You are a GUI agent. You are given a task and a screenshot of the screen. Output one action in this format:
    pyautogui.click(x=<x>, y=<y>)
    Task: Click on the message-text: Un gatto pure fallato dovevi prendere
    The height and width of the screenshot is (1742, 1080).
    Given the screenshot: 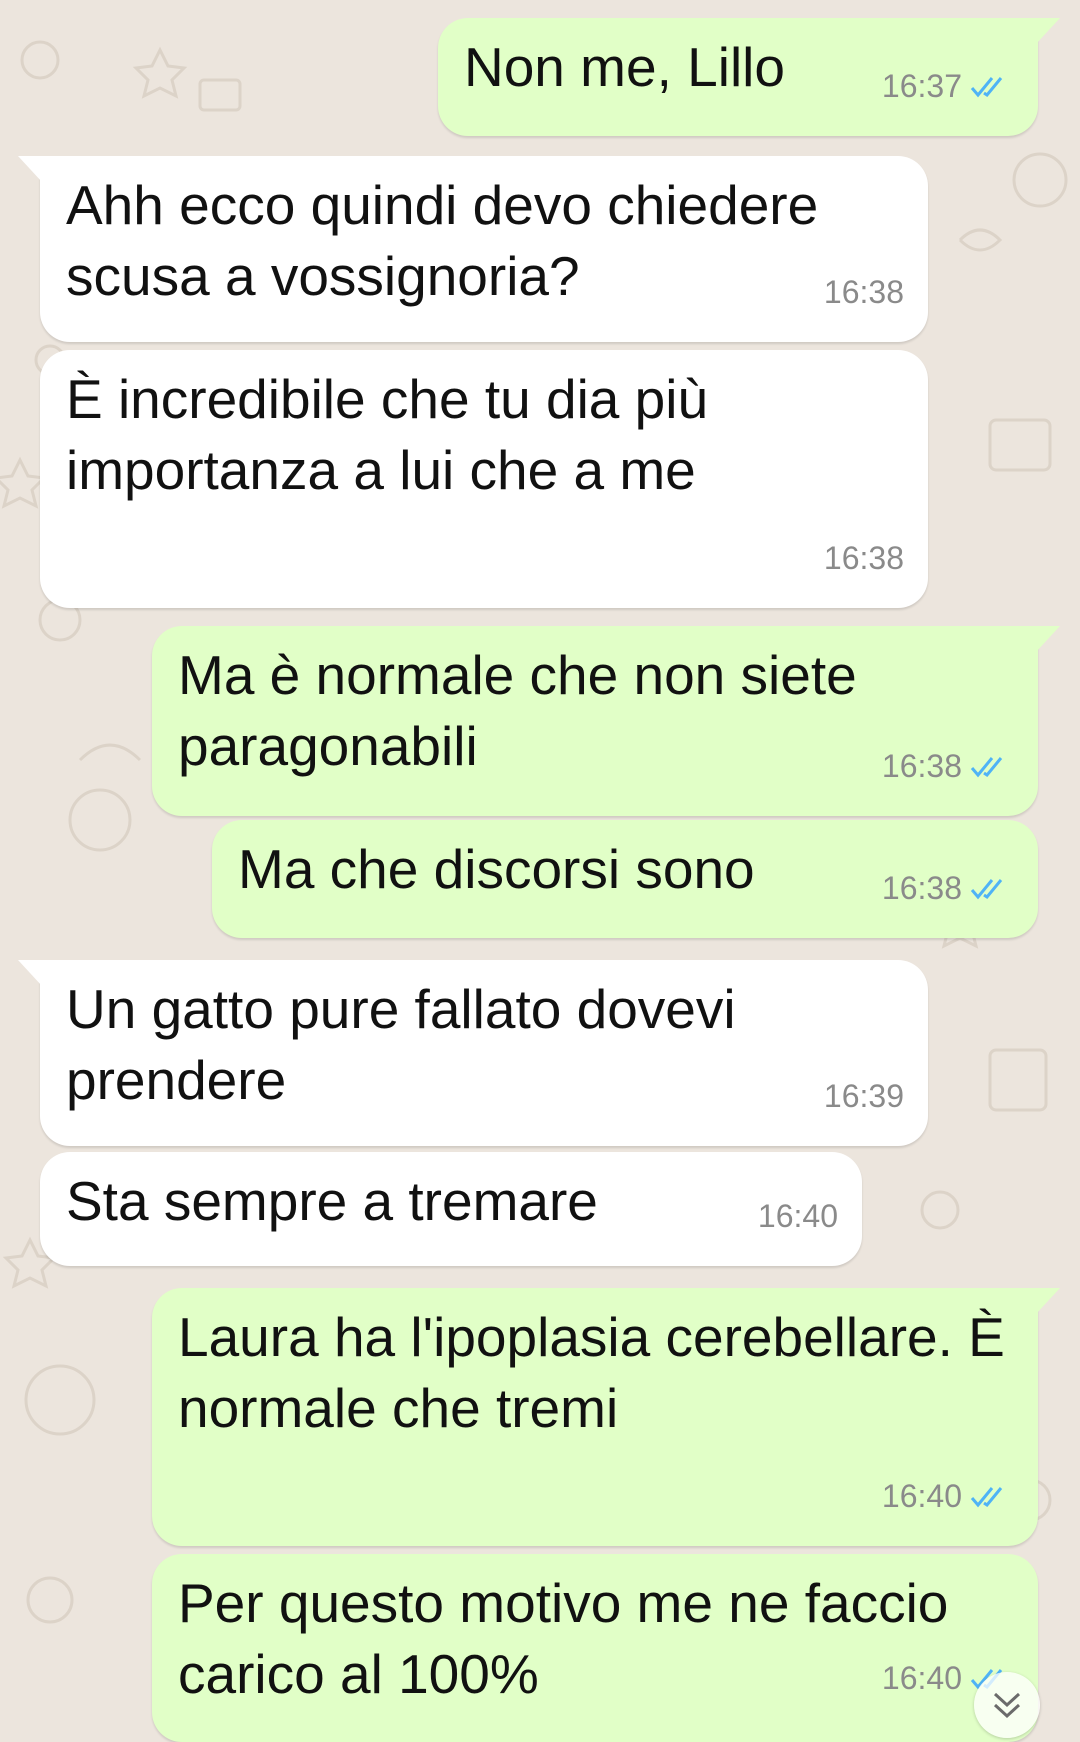 What is the action you would take?
    pyautogui.click(x=408, y=1044)
    